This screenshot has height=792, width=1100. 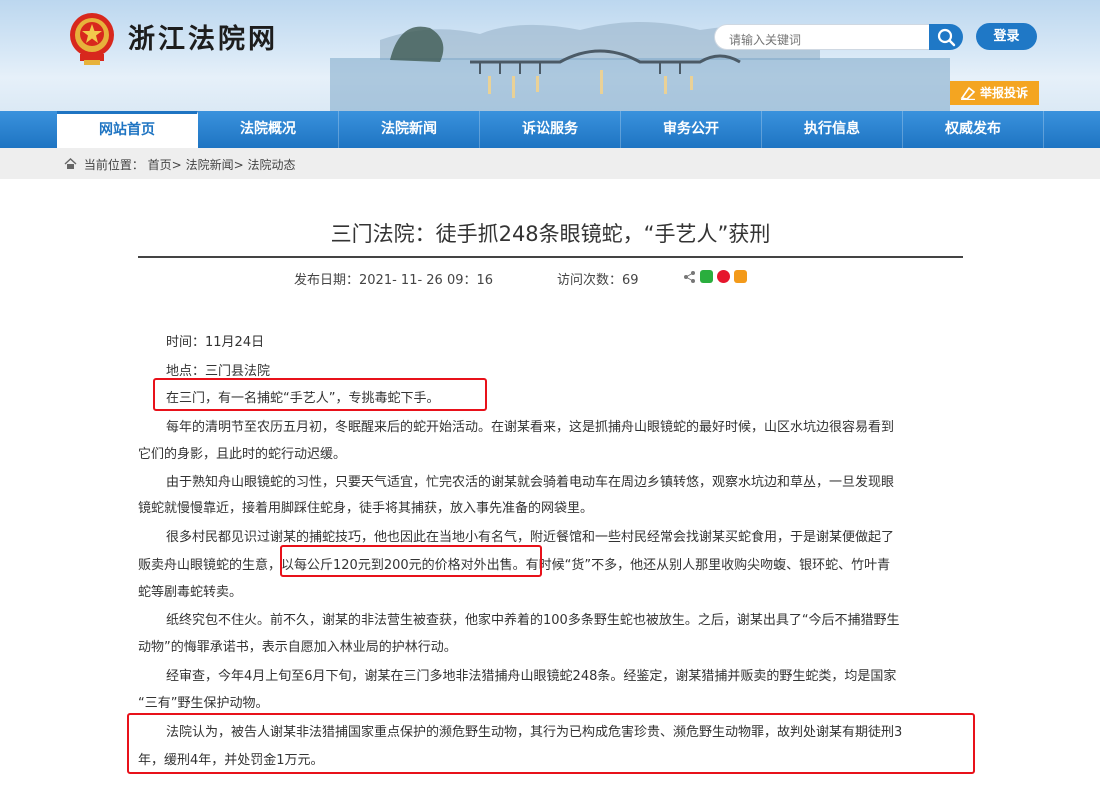 I want to click on title-divider, so click(x=550, y=257).